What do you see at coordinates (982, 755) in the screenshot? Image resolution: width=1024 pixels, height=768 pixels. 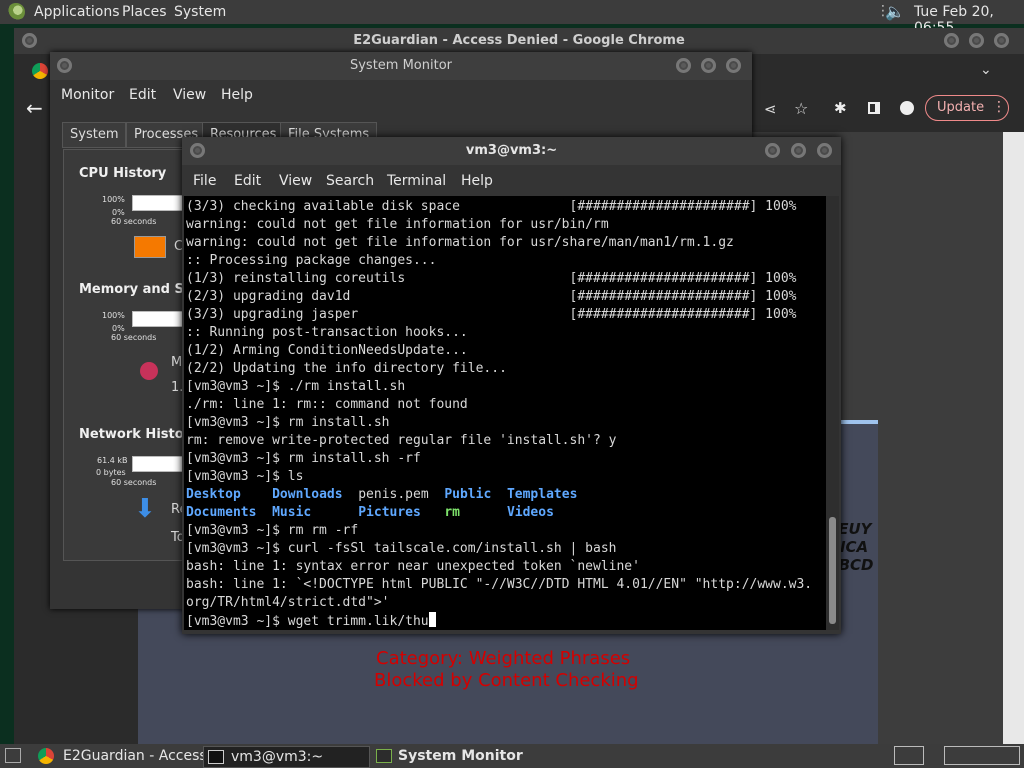 I see `workspace-pager` at bounding box center [982, 755].